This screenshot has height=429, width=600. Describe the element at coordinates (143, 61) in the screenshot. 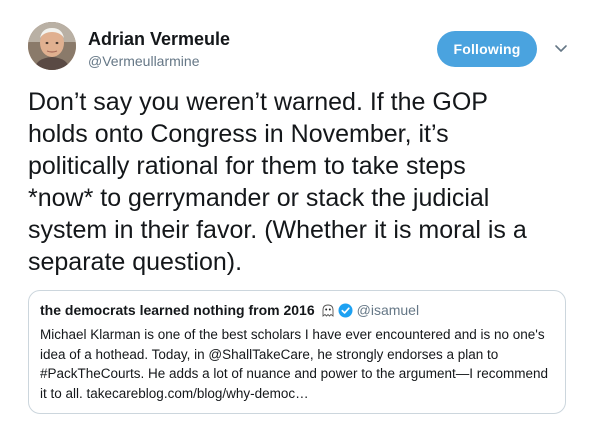

I see `author-handle: @Vermeullarmine` at that location.